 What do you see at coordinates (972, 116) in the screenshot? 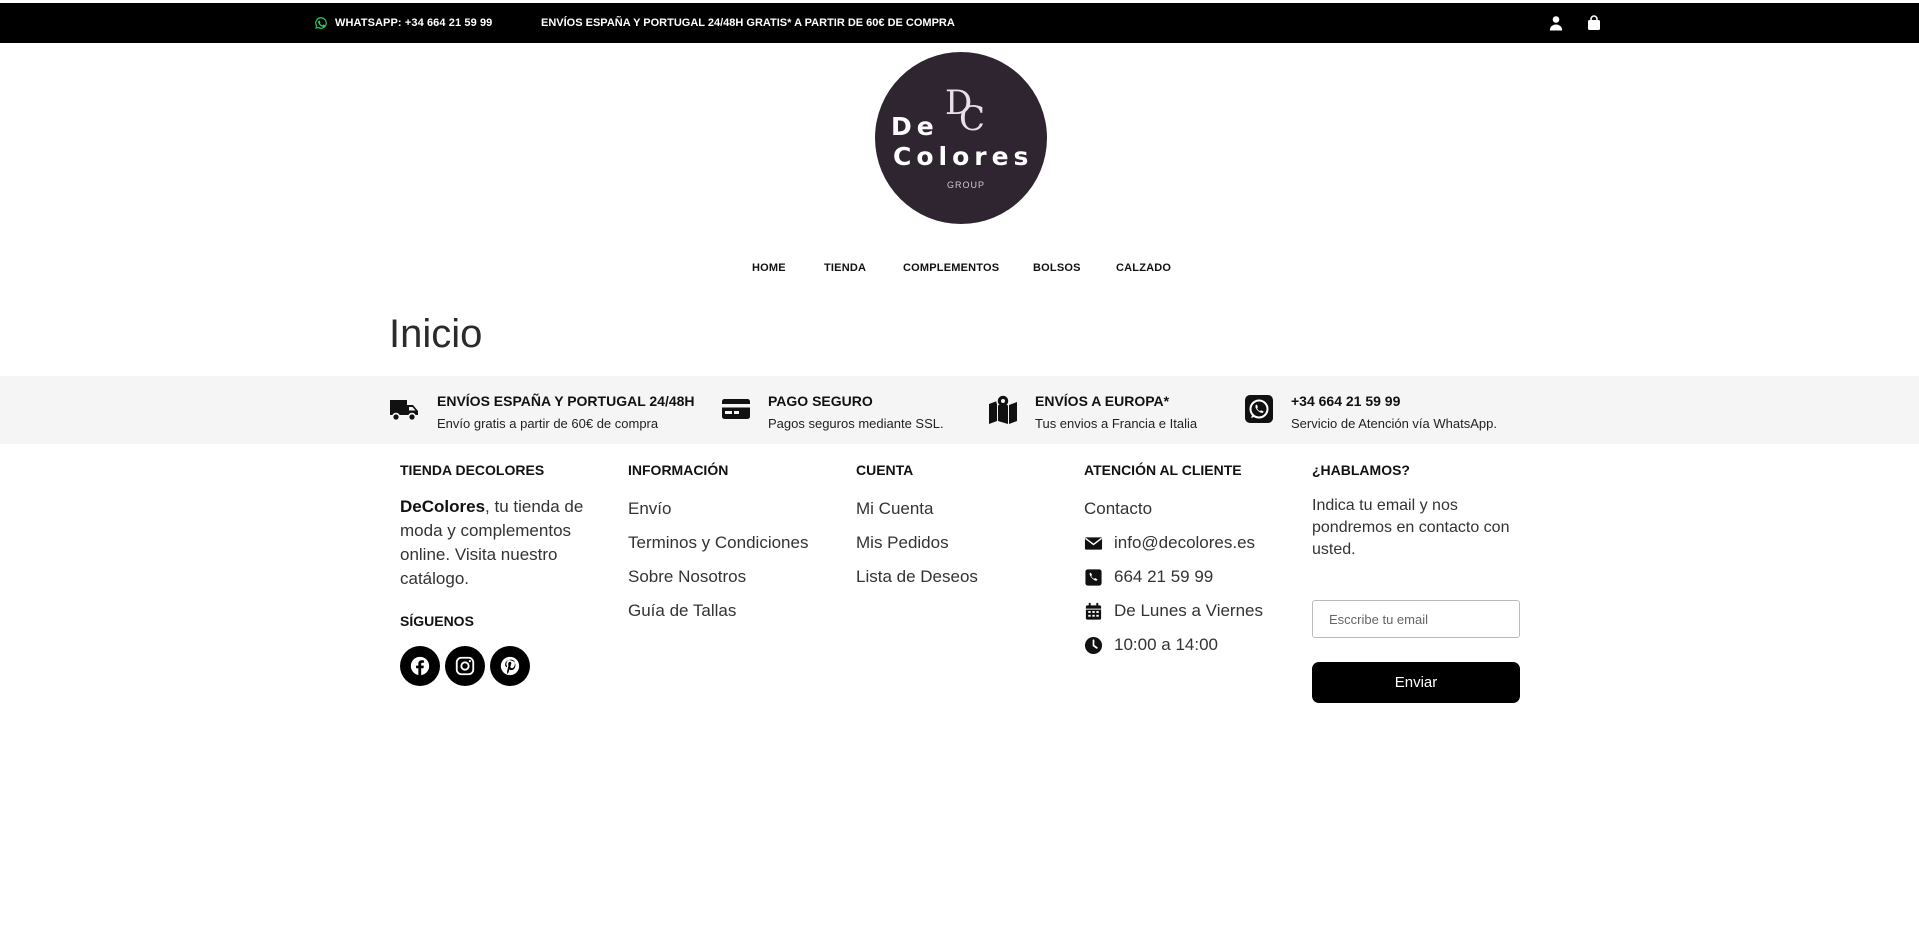
I see `svg-text: C` at bounding box center [972, 116].